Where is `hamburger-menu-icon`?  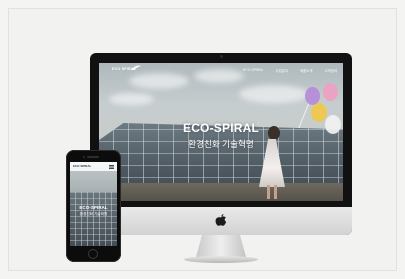
hamburger-menu-icon is located at coordinates (111, 166).